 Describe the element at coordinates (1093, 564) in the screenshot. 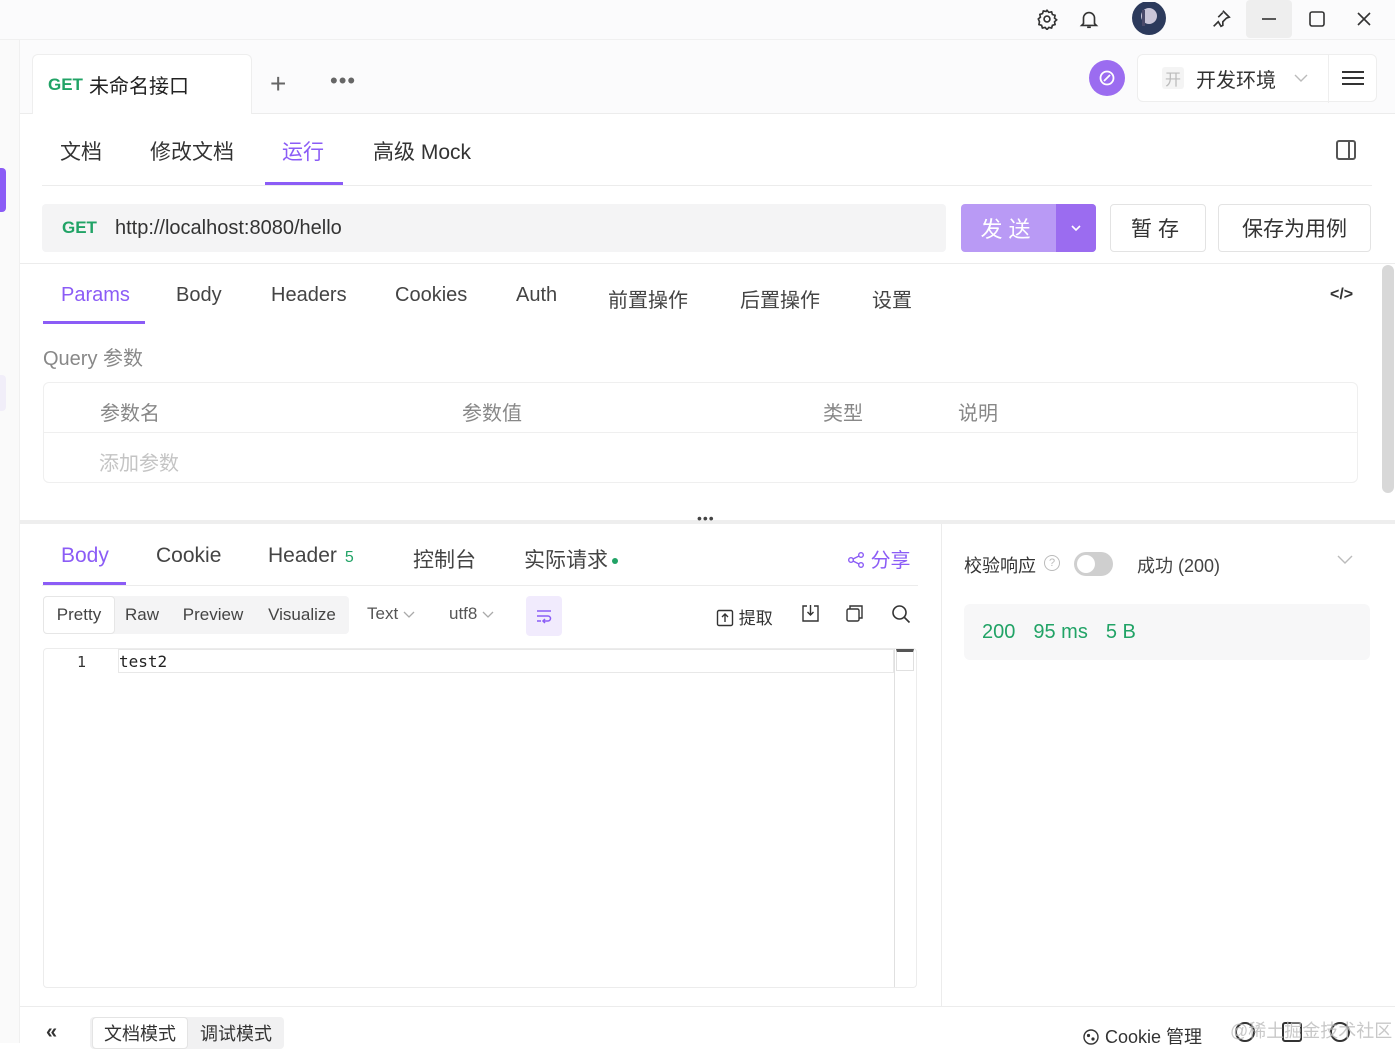

I see `validate-toggle` at that location.